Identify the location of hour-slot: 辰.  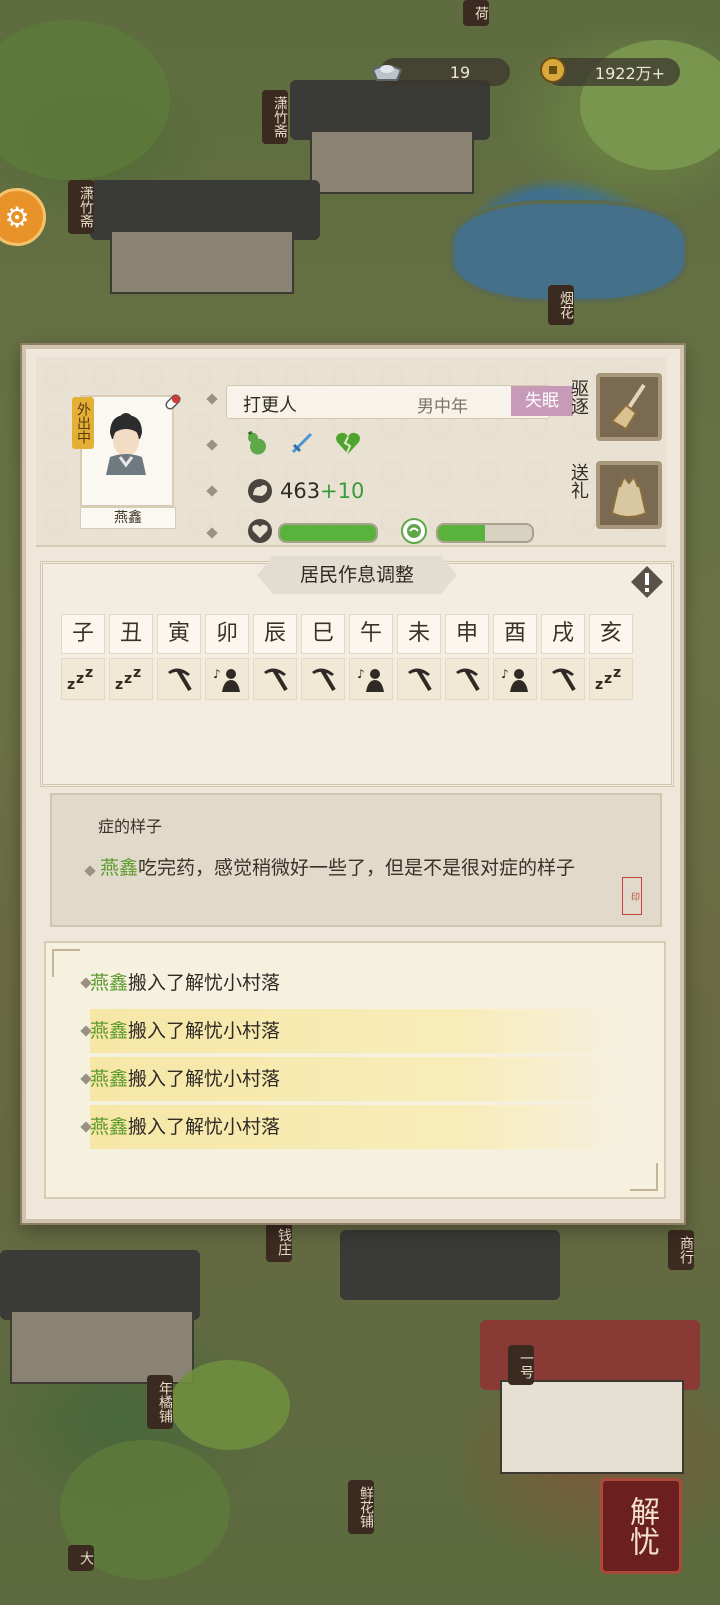
(275, 657).